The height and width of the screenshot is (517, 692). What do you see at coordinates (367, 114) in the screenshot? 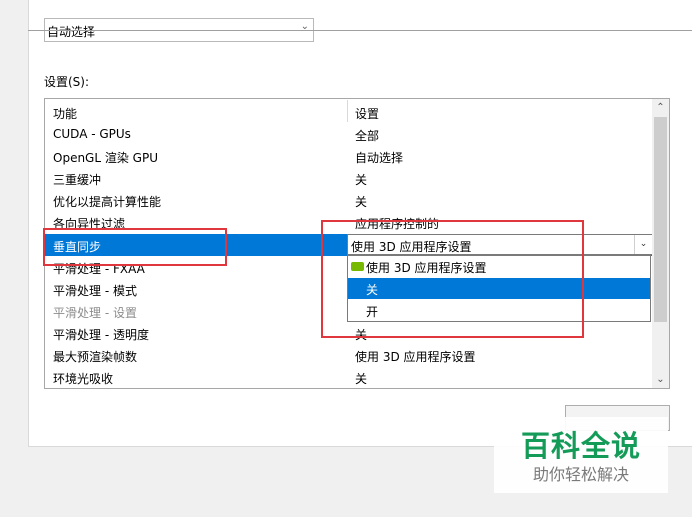
I see `header-setting: 设置` at bounding box center [367, 114].